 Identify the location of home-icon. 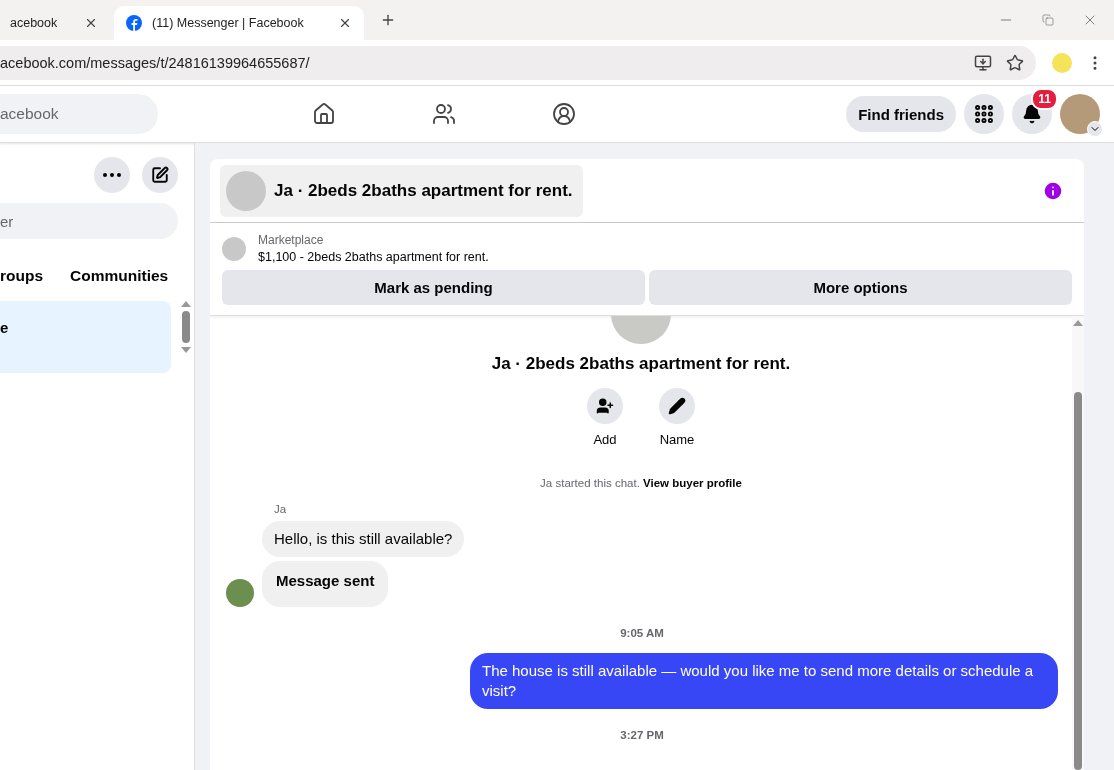
(324, 114).